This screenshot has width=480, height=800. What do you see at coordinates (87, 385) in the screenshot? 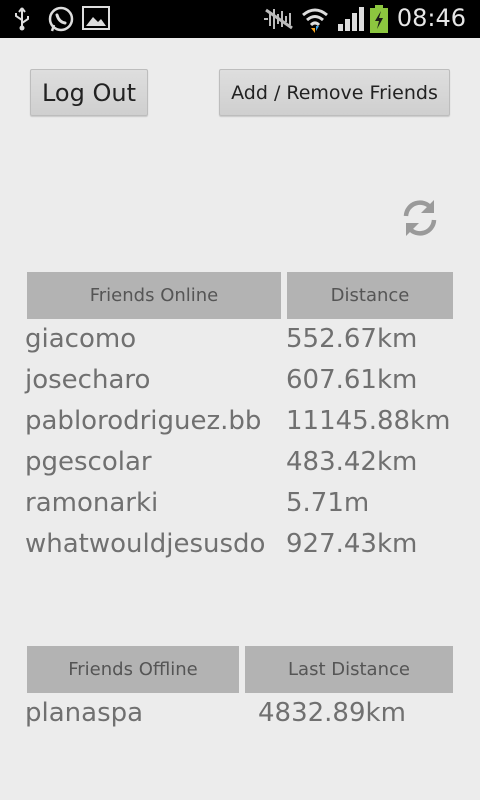
I see `online-friend-name: josecharo` at bounding box center [87, 385].